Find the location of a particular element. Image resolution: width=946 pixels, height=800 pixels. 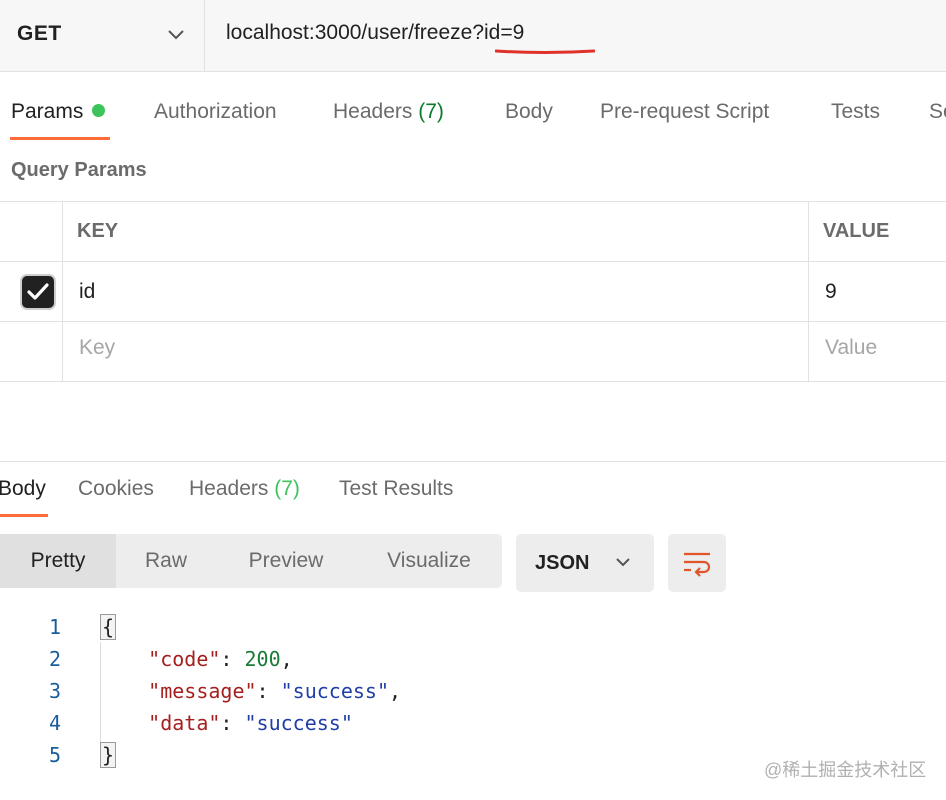

param-checkbox is located at coordinates (38, 292).